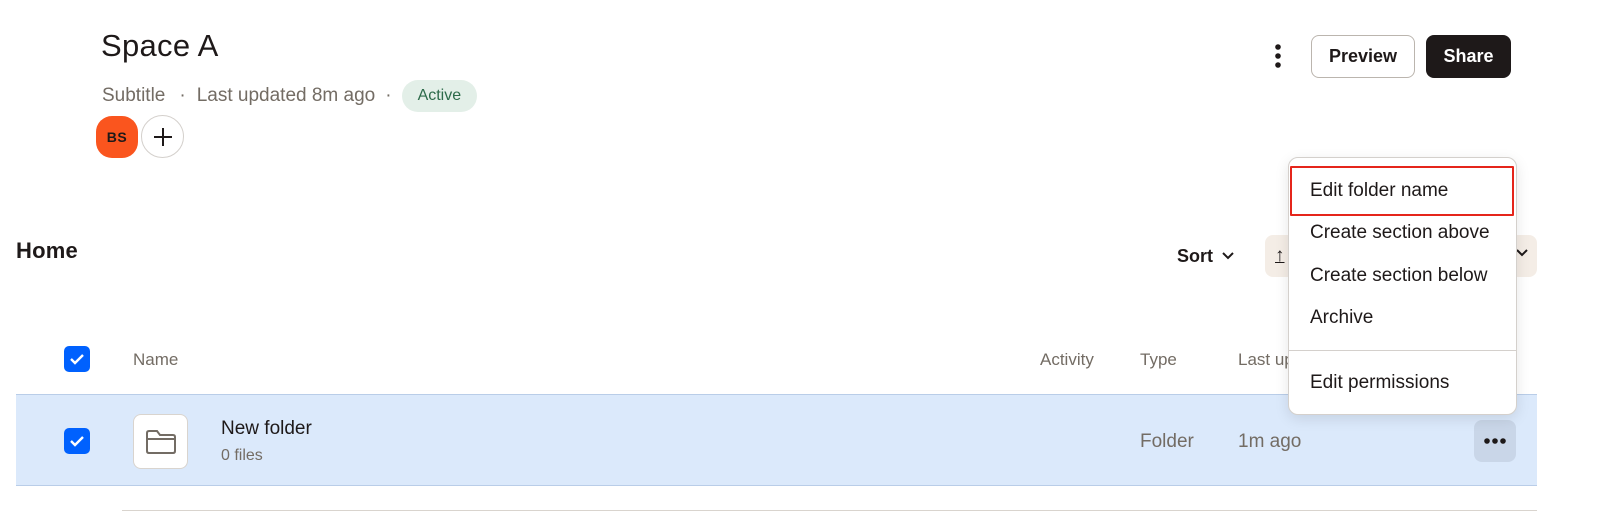 This screenshot has height=529, width=1600. Describe the element at coordinates (1402, 318) in the screenshot. I see `menu-item-archive: Archive` at that location.